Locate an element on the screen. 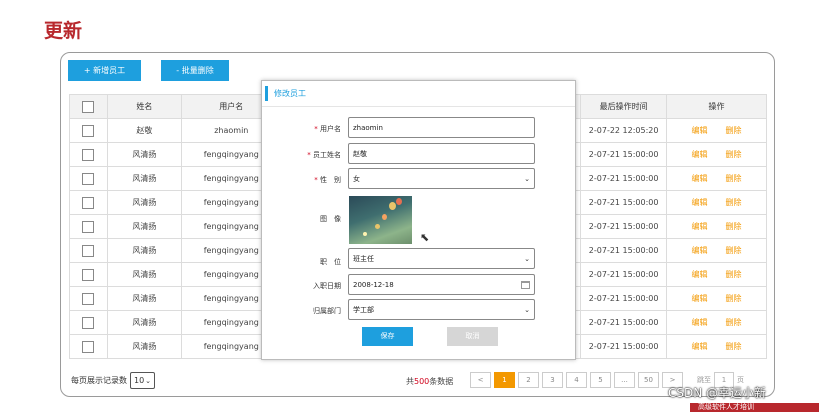 The width and height of the screenshot is (819, 412). page-size-select: 10 ⌄ is located at coordinates (142, 380).